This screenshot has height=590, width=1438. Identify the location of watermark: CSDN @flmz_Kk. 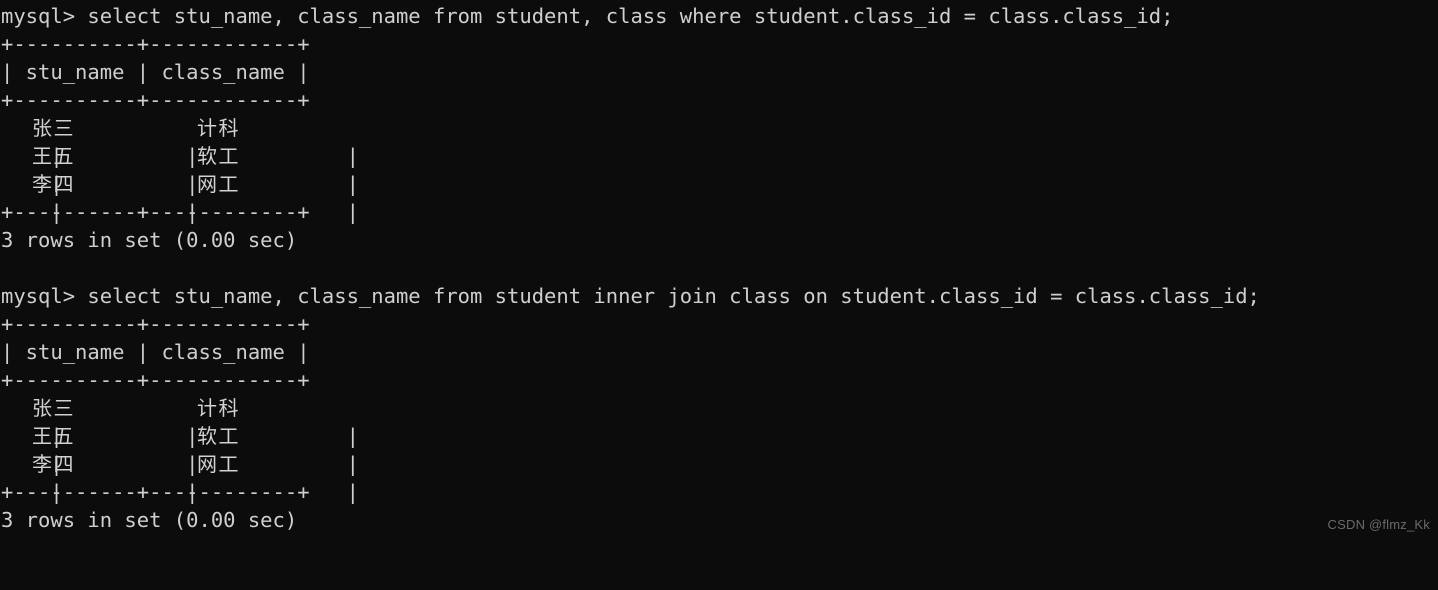
(1378, 524).